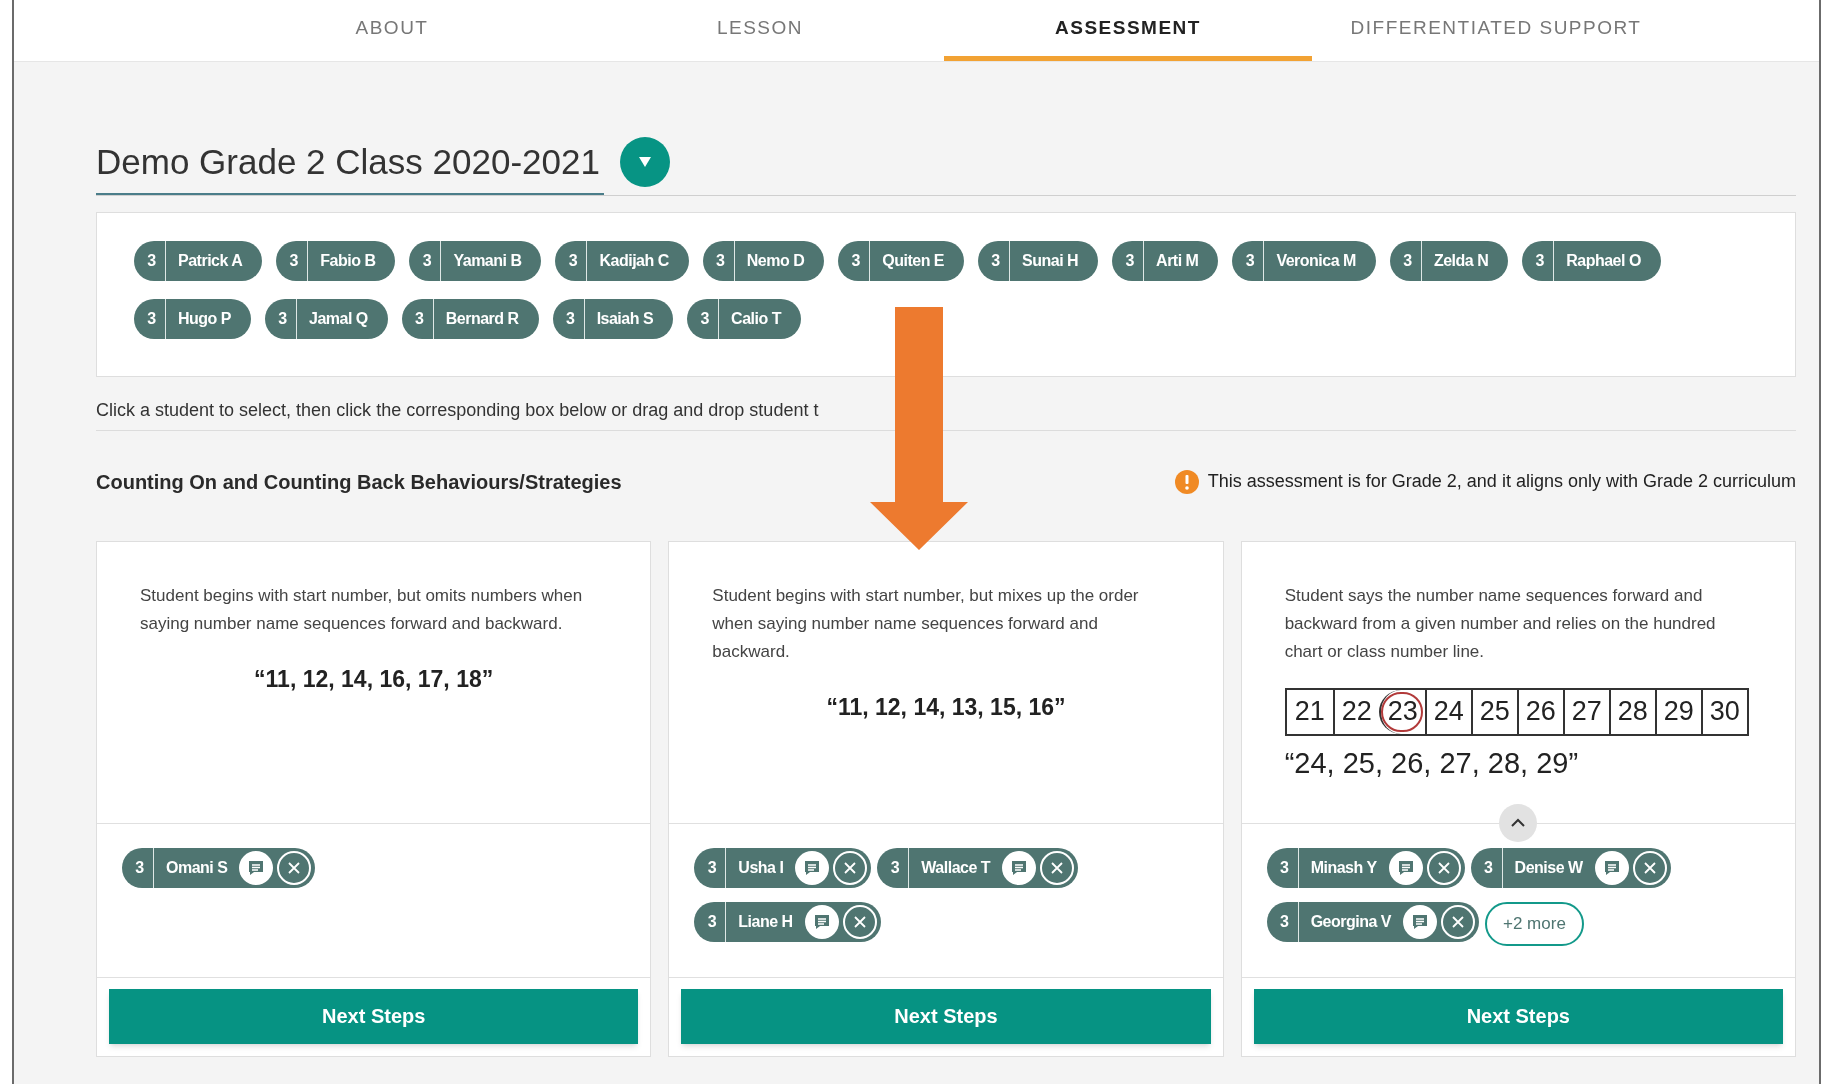 The height and width of the screenshot is (1084, 1831). I want to click on class-title: Demo Grade 2 Class 2020-2021, so click(350, 165).